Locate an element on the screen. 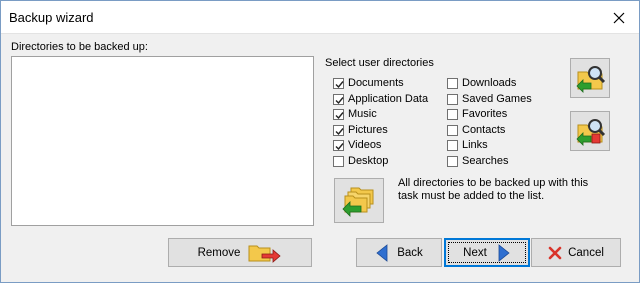 The image size is (640, 283). checkbox-label: Favorites is located at coordinates (485, 114).